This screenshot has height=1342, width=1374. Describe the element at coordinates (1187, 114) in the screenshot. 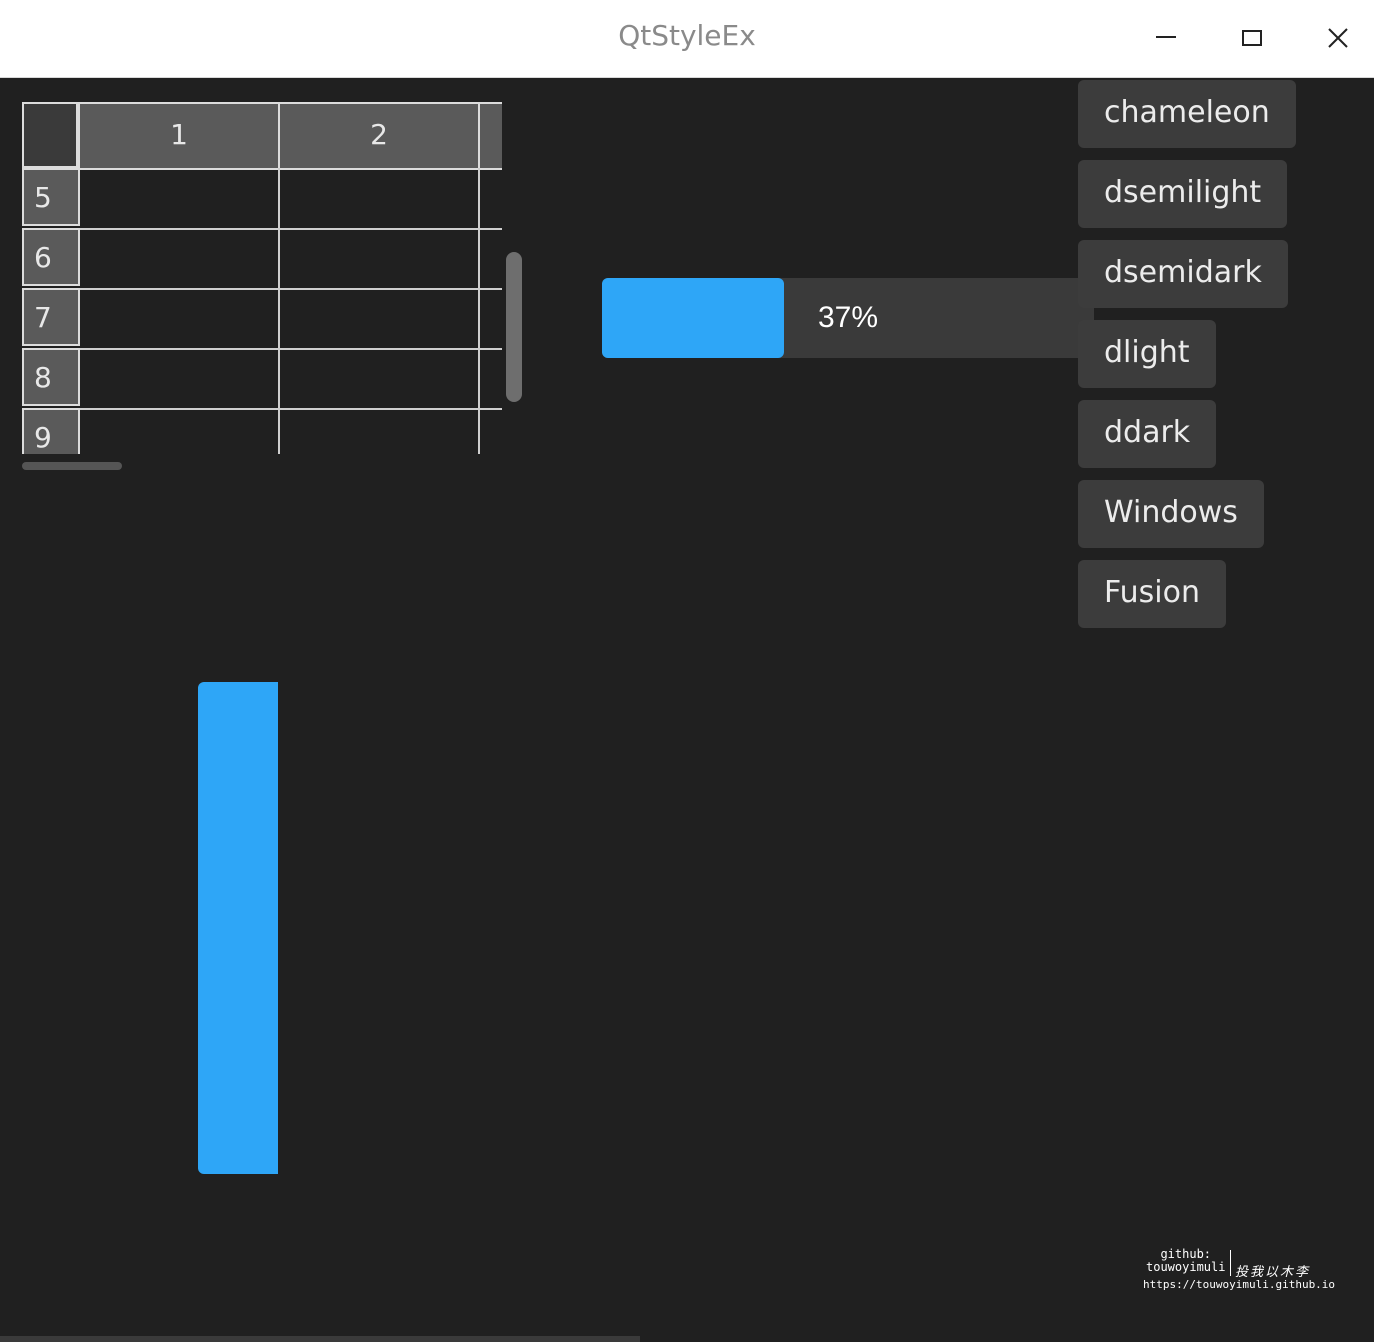

I see `style-button-chameleon: chameleon` at that location.